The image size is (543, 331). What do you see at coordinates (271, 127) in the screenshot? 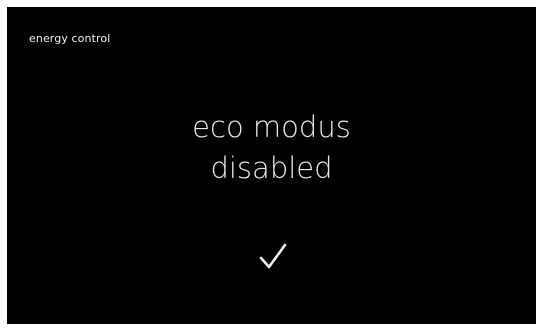
I see `status-message-line-1: eco modus` at bounding box center [271, 127].